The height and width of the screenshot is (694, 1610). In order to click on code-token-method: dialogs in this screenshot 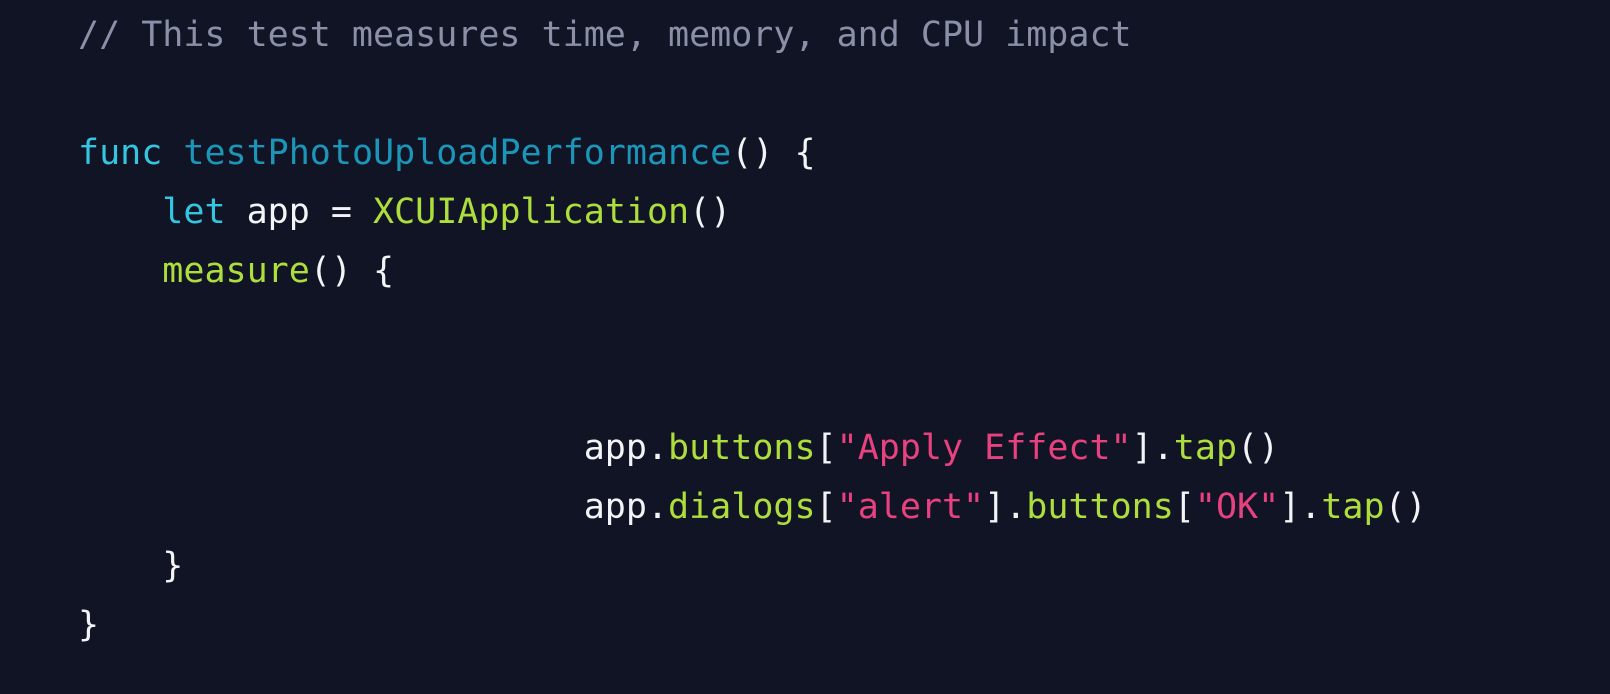, I will do `click(742, 507)`.